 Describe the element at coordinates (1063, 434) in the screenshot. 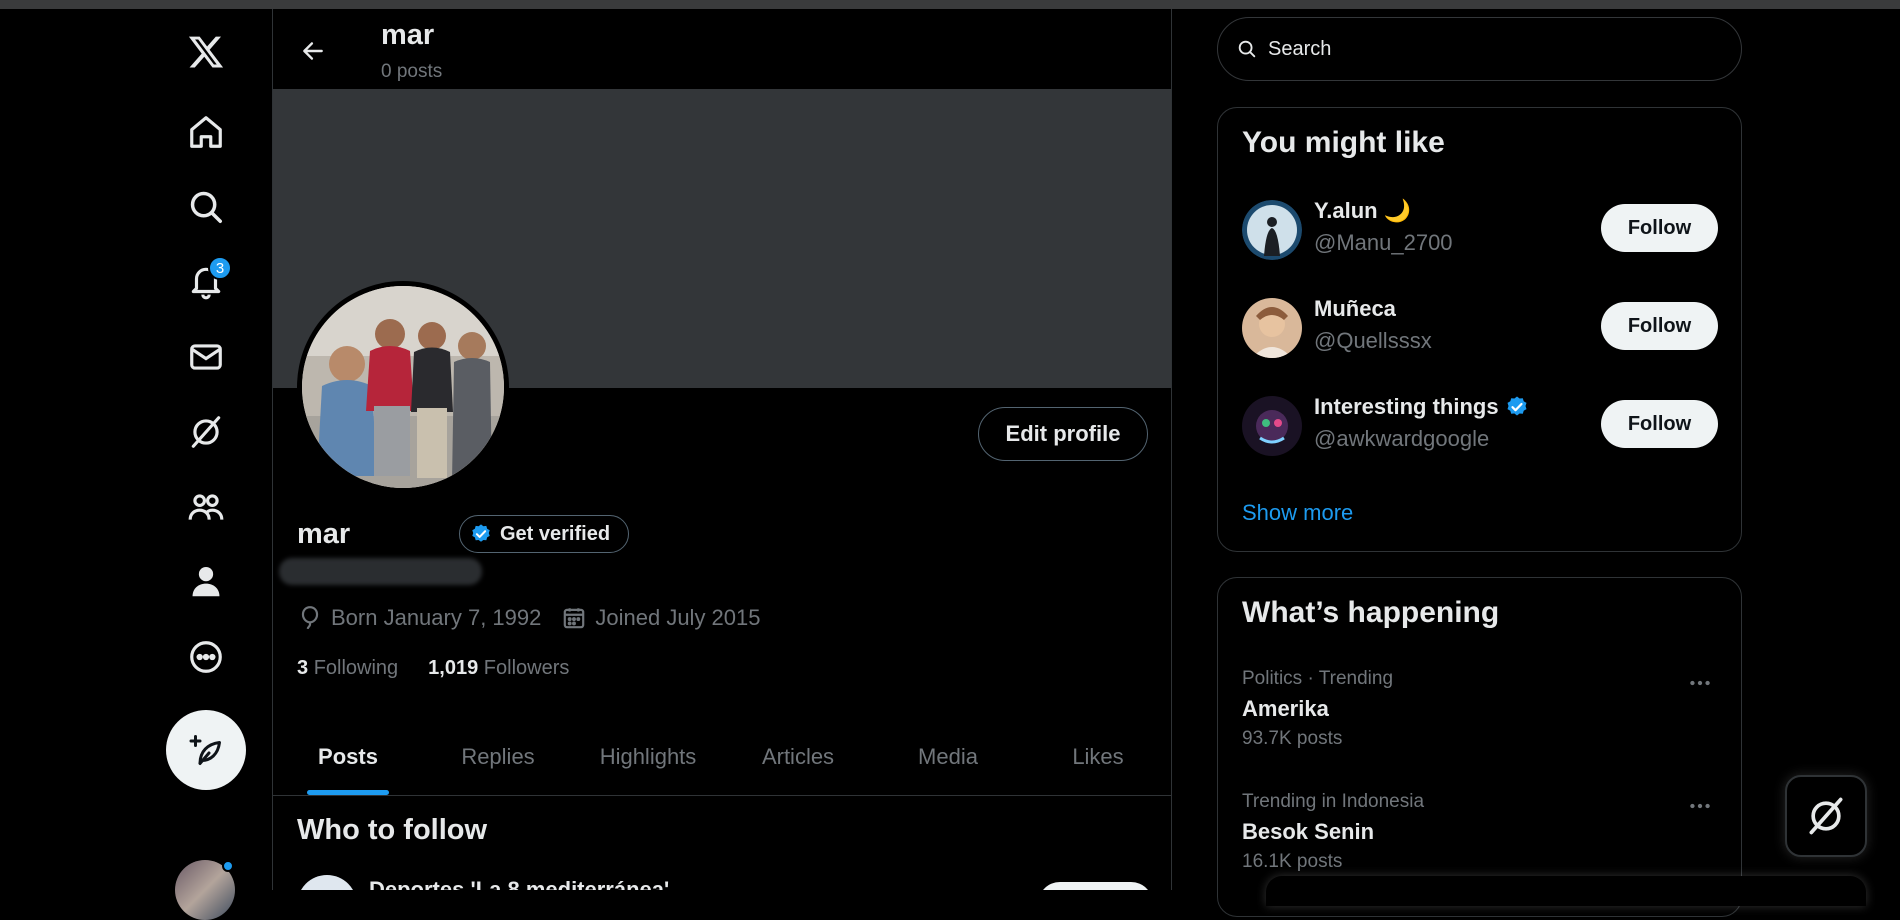

I see `edit-profile-button: Edit profile` at that location.